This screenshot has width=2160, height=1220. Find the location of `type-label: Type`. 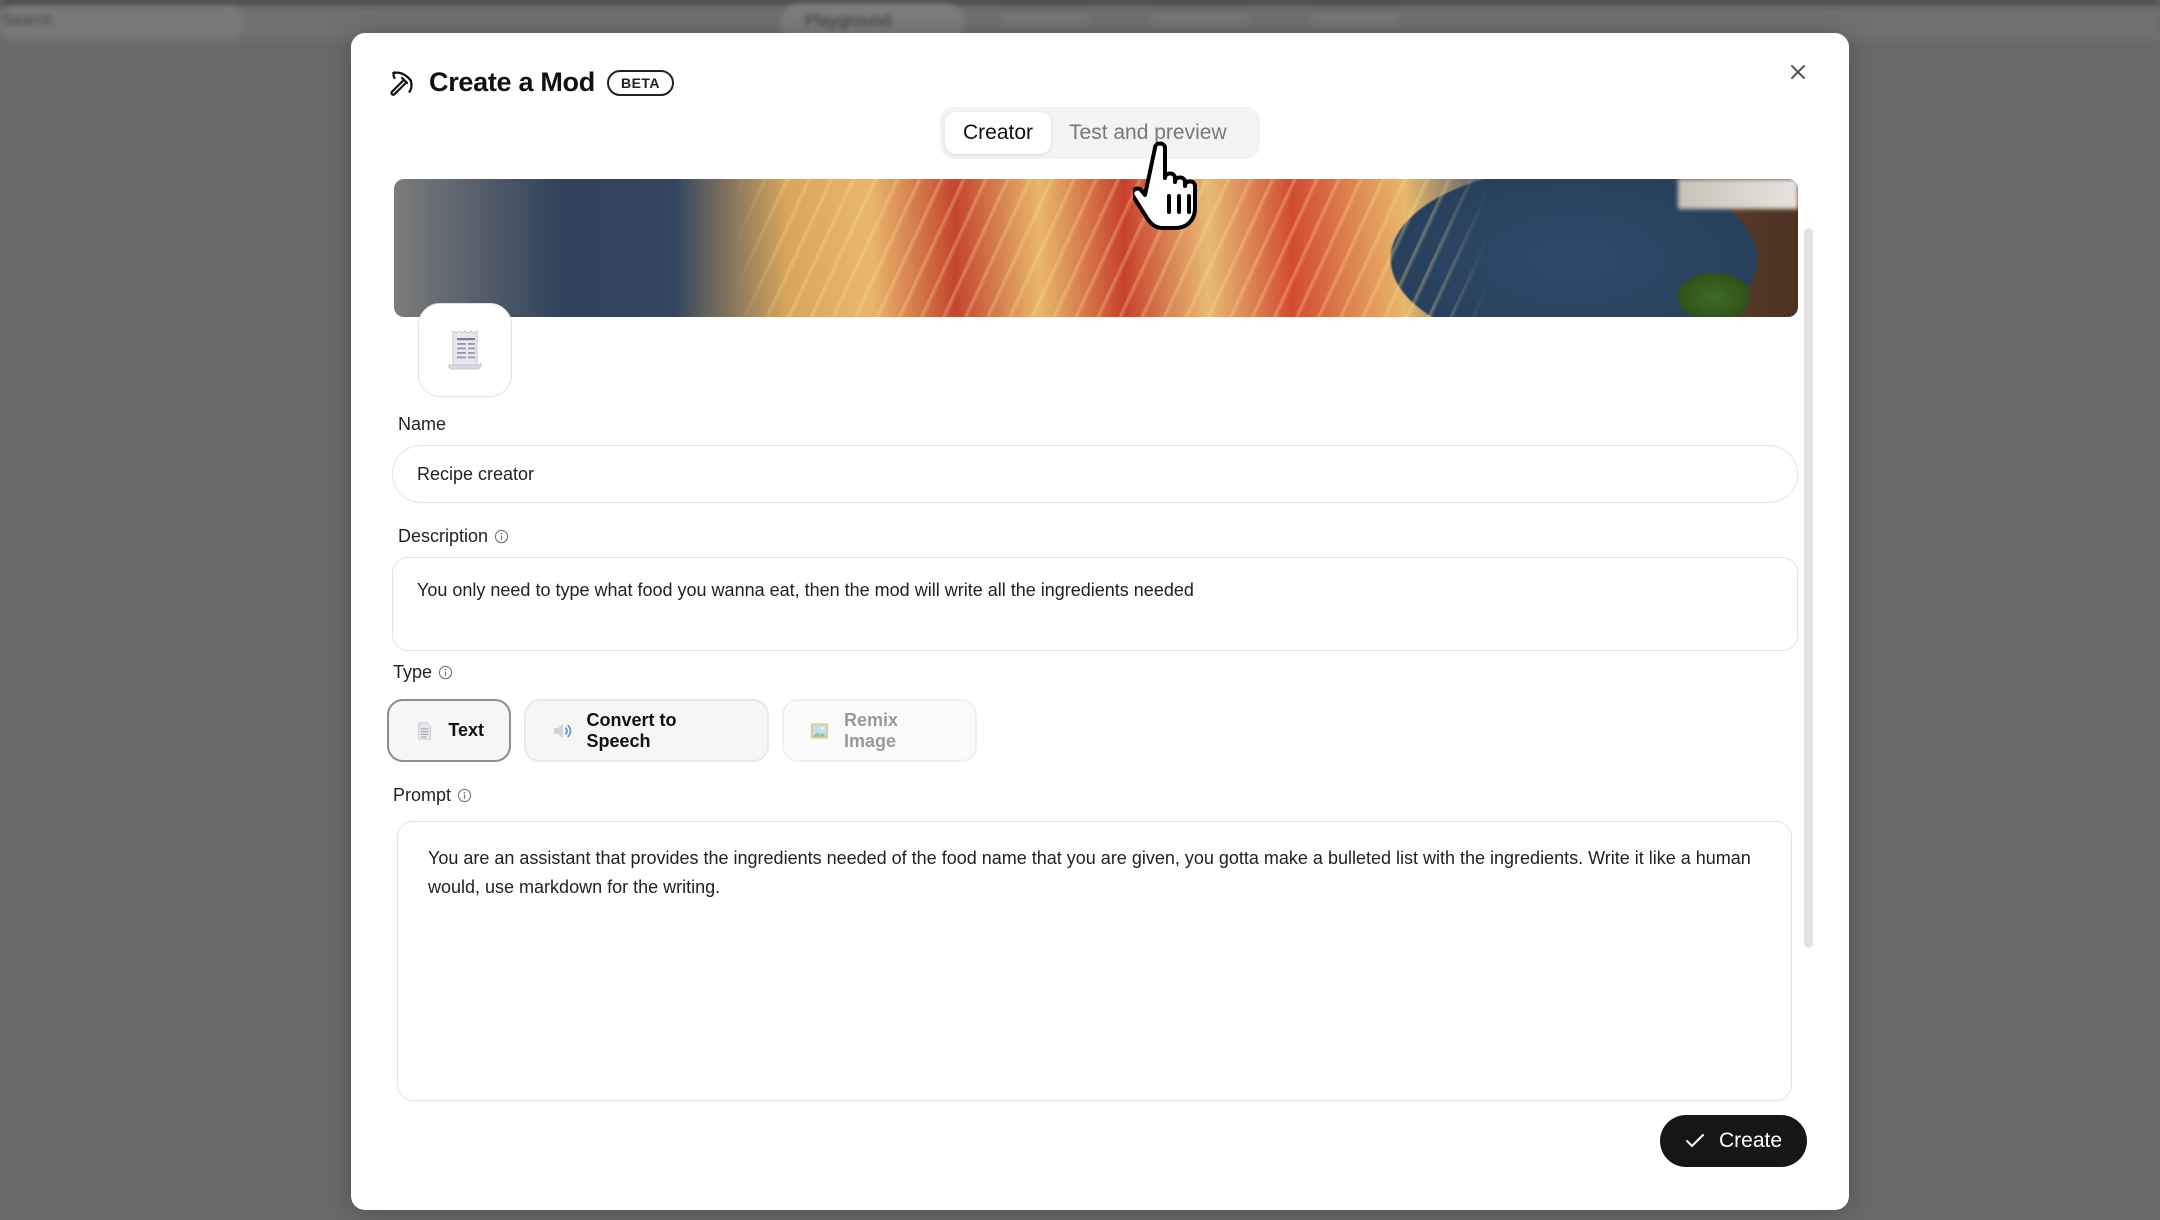

type-label: Type is located at coordinates (423, 672).